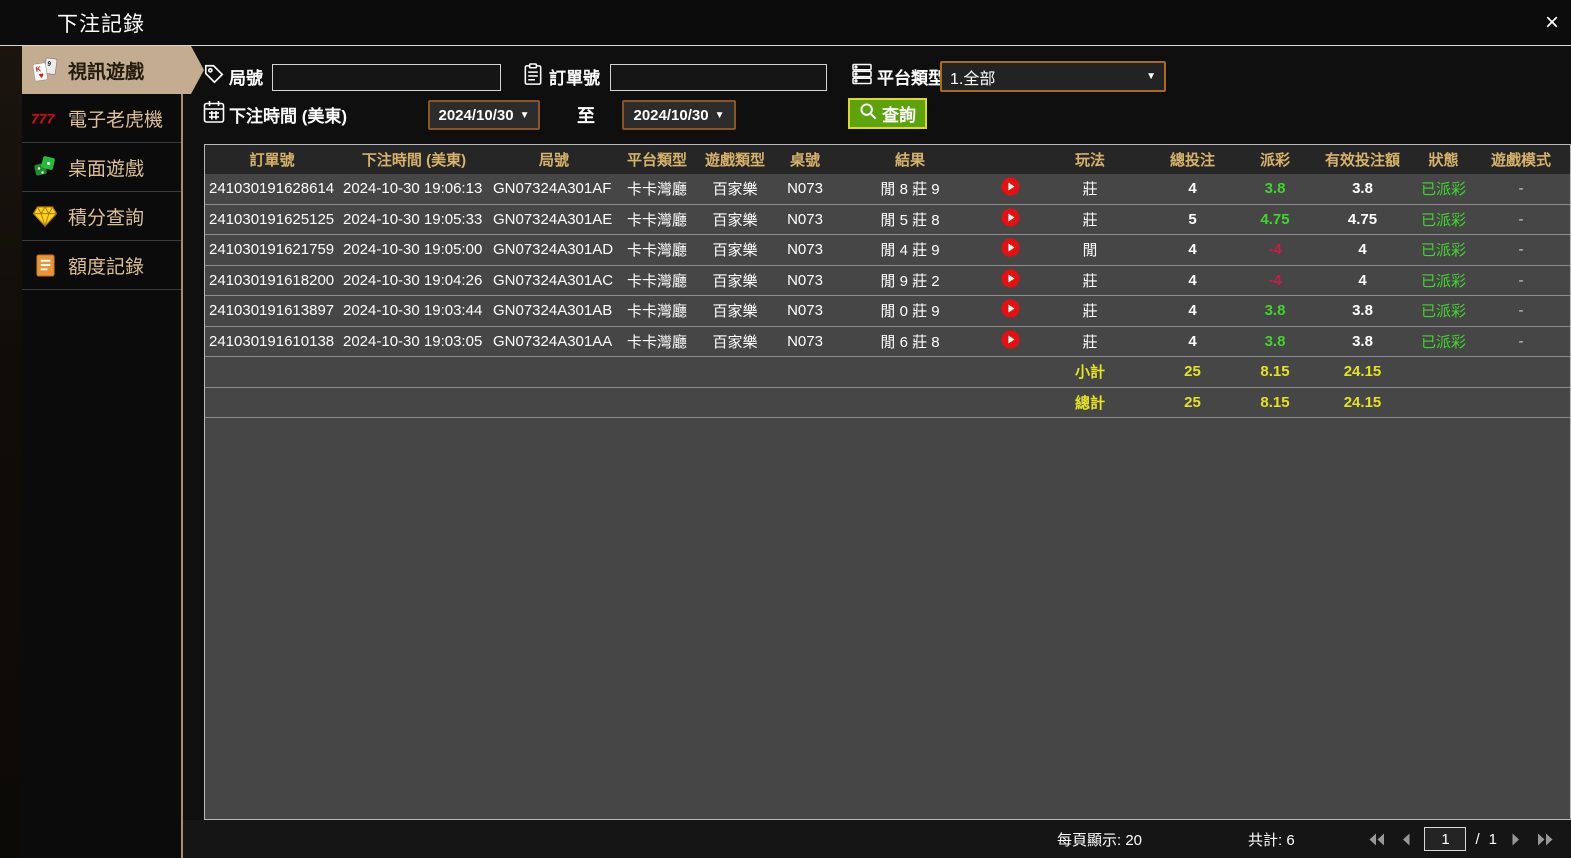 The image size is (1571, 858). What do you see at coordinates (272, 219) in the screenshot?
I see `order-cell: 241030191625125` at bounding box center [272, 219].